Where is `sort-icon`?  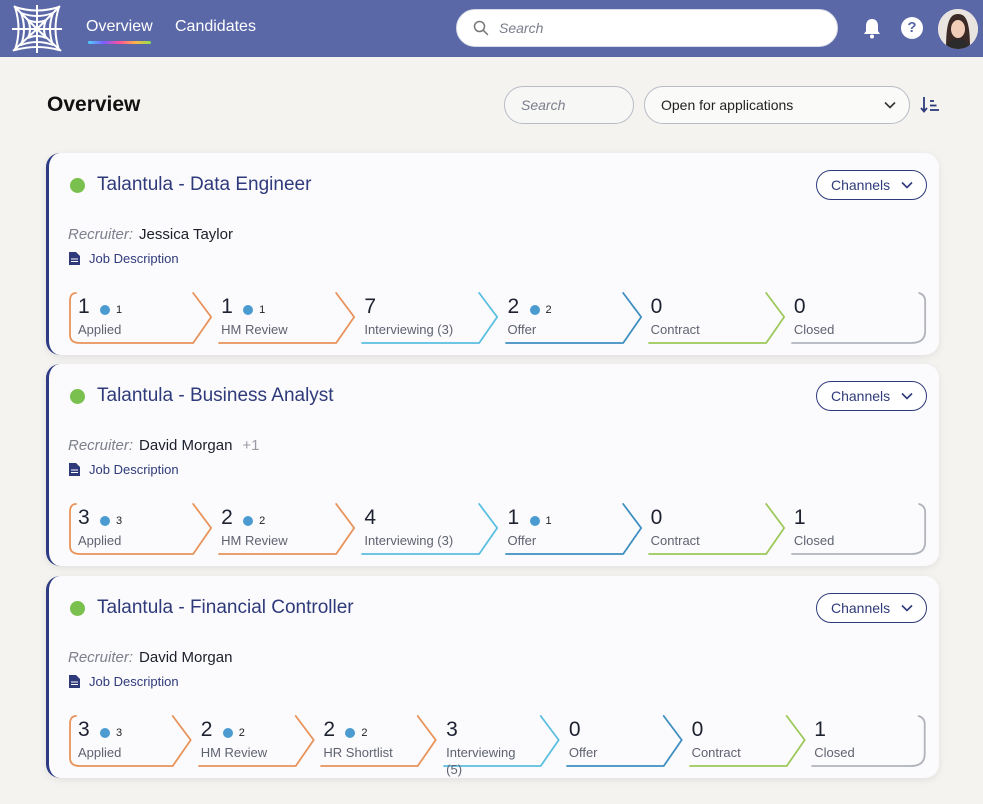
sort-icon is located at coordinates (930, 105).